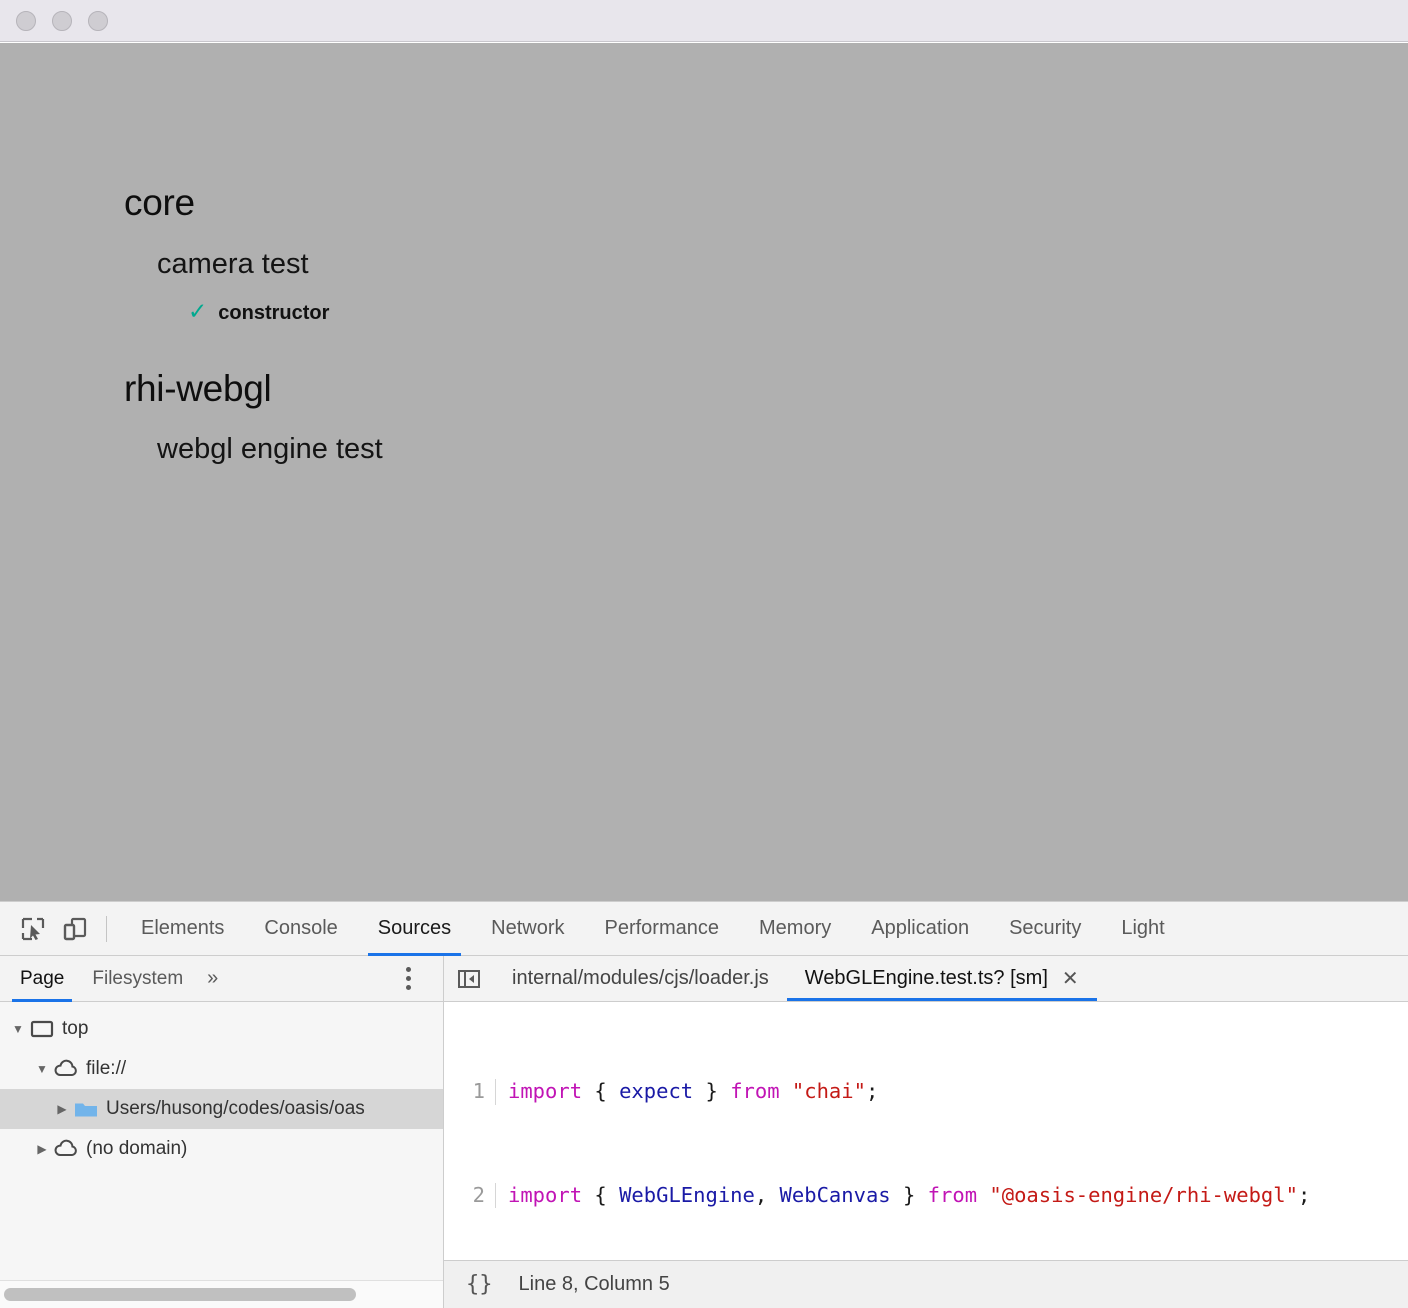 The width and height of the screenshot is (1408, 1308). Describe the element at coordinates (106, 1068) in the screenshot. I see `tree-item-label: file://` at that location.